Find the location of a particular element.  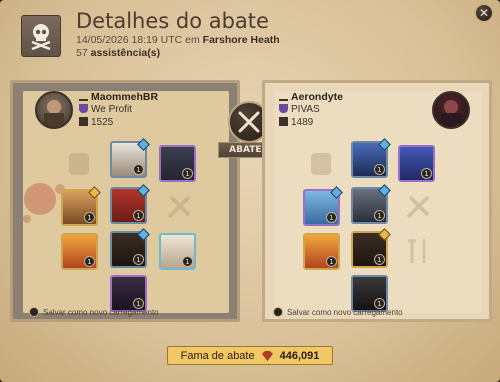

kill-time-location: 14/05/2026 18:19 UTC em Farshore Heath is located at coordinates (178, 40).